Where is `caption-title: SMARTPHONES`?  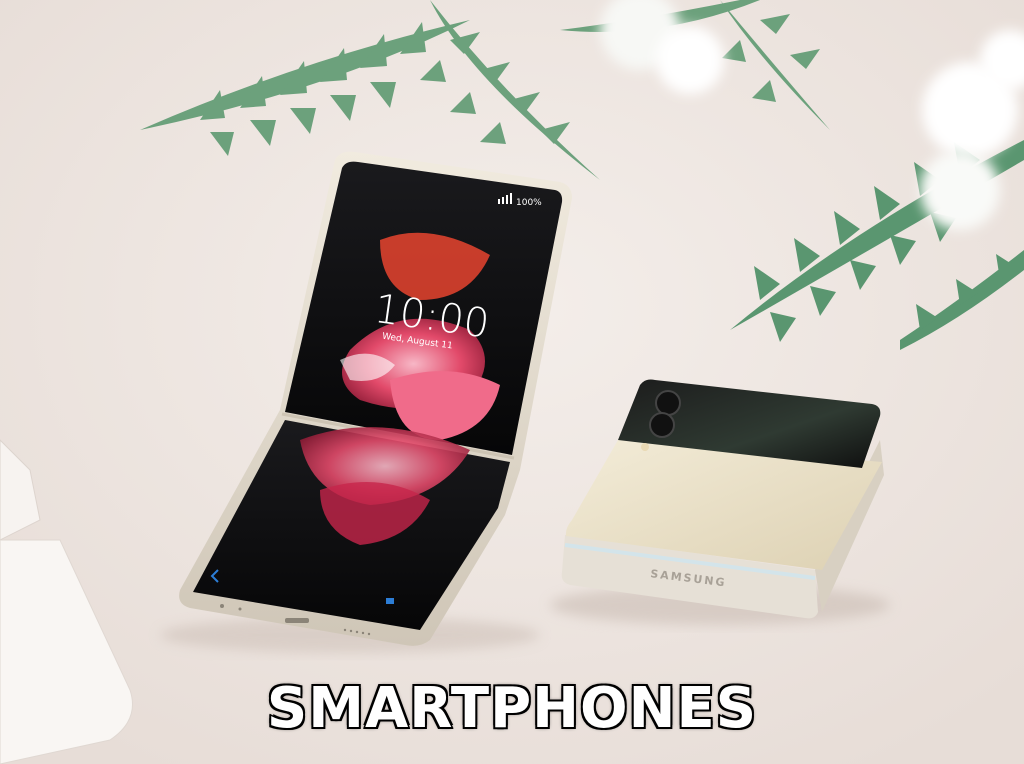
caption-title: SMARTPHONES is located at coordinates (511, 709).